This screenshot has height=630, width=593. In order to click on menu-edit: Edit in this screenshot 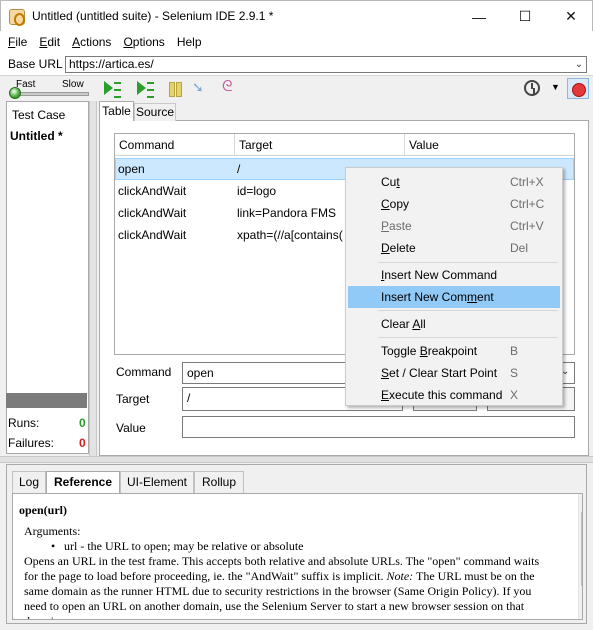, I will do `click(49, 42)`.